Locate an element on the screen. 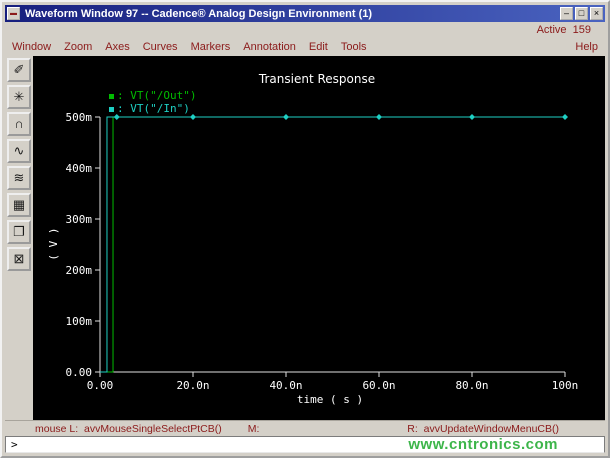 The height and width of the screenshot is (458, 610). strip-chart-icon: ∿ is located at coordinates (19, 151).